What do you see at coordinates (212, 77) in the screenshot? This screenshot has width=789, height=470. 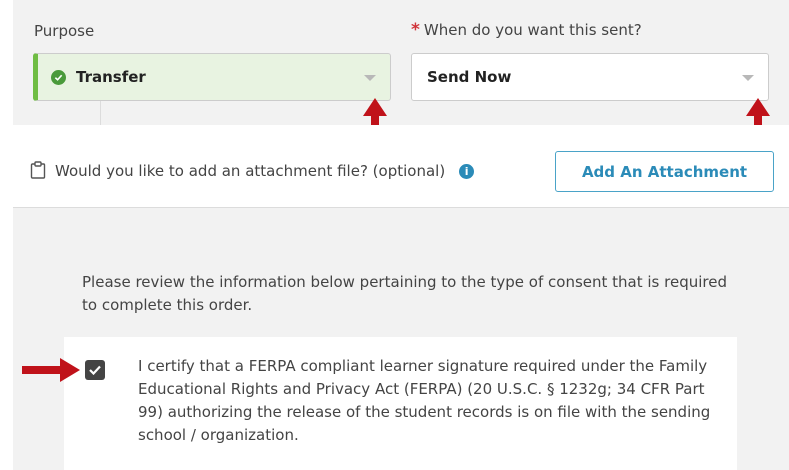 I see `purpose-select: Transfer` at bounding box center [212, 77].